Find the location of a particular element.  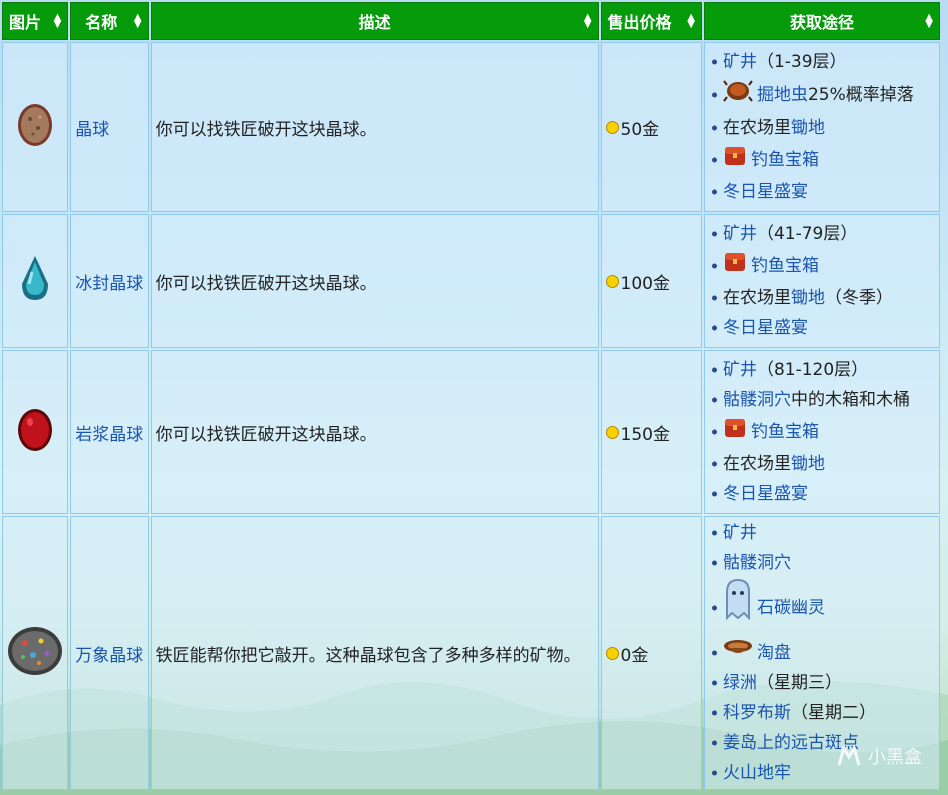

source-item: 钓鱼宝箱 is located at coordinates (829, 160).